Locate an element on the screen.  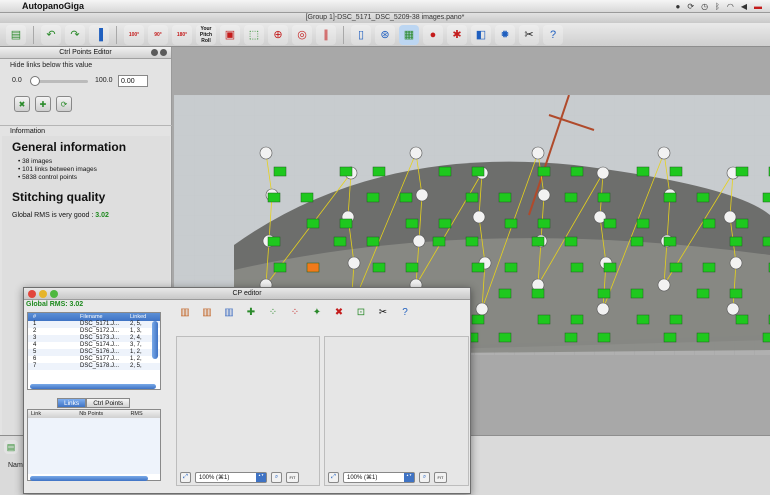
control-points-icon: ▦ is located at coordinates (409, 34).